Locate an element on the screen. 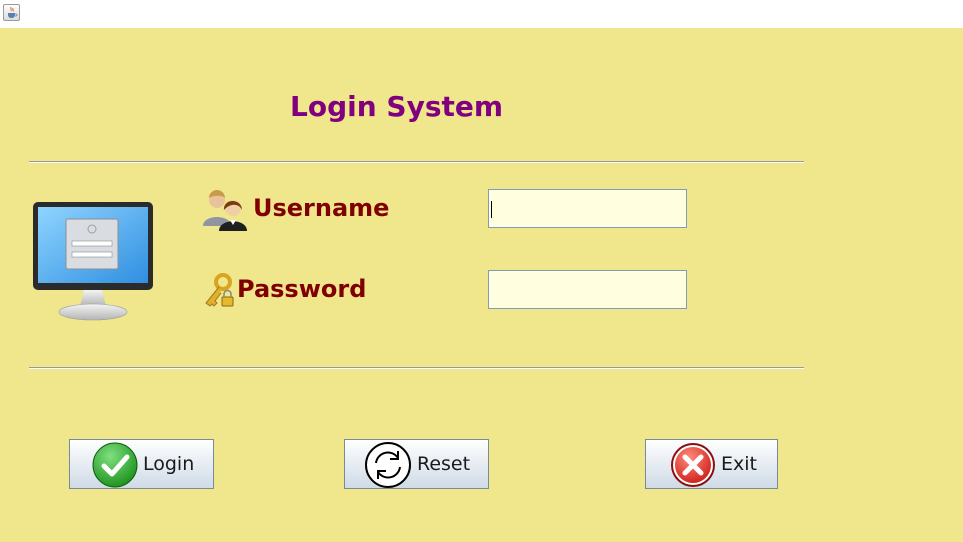 Image resolution: width=963 pixels, height=542 pixels. reset-button: Reset is located at coordinates (416, 464).